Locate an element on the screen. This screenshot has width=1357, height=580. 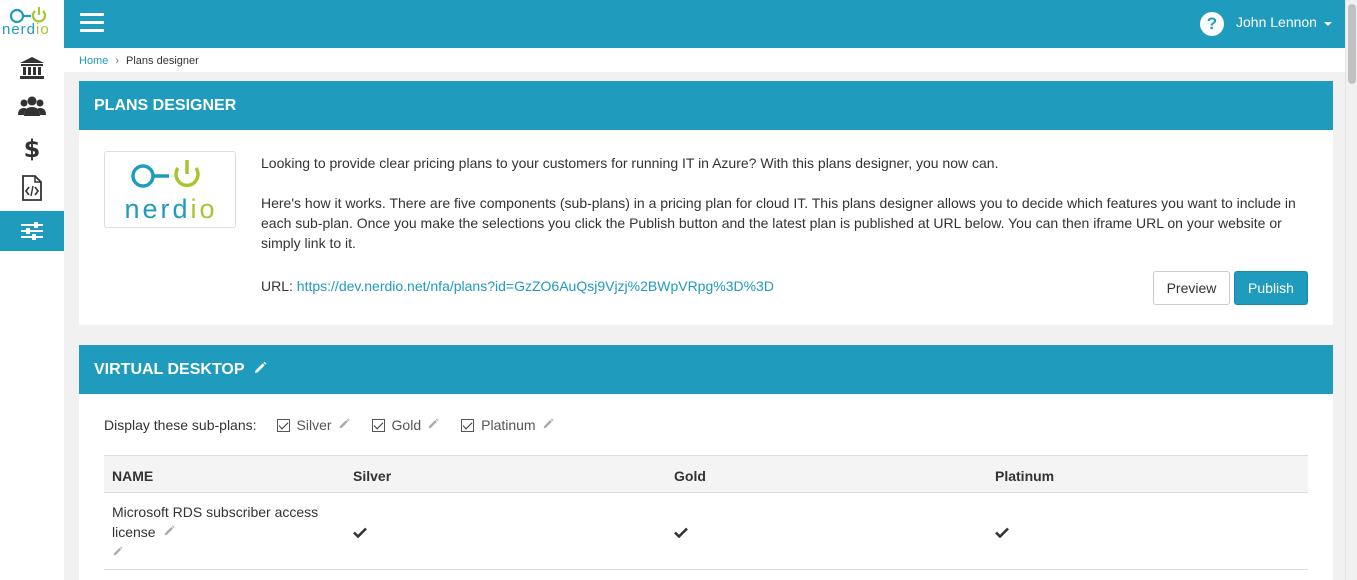
column-header-platinum: Platinum is located at coordinates (1025, 476).